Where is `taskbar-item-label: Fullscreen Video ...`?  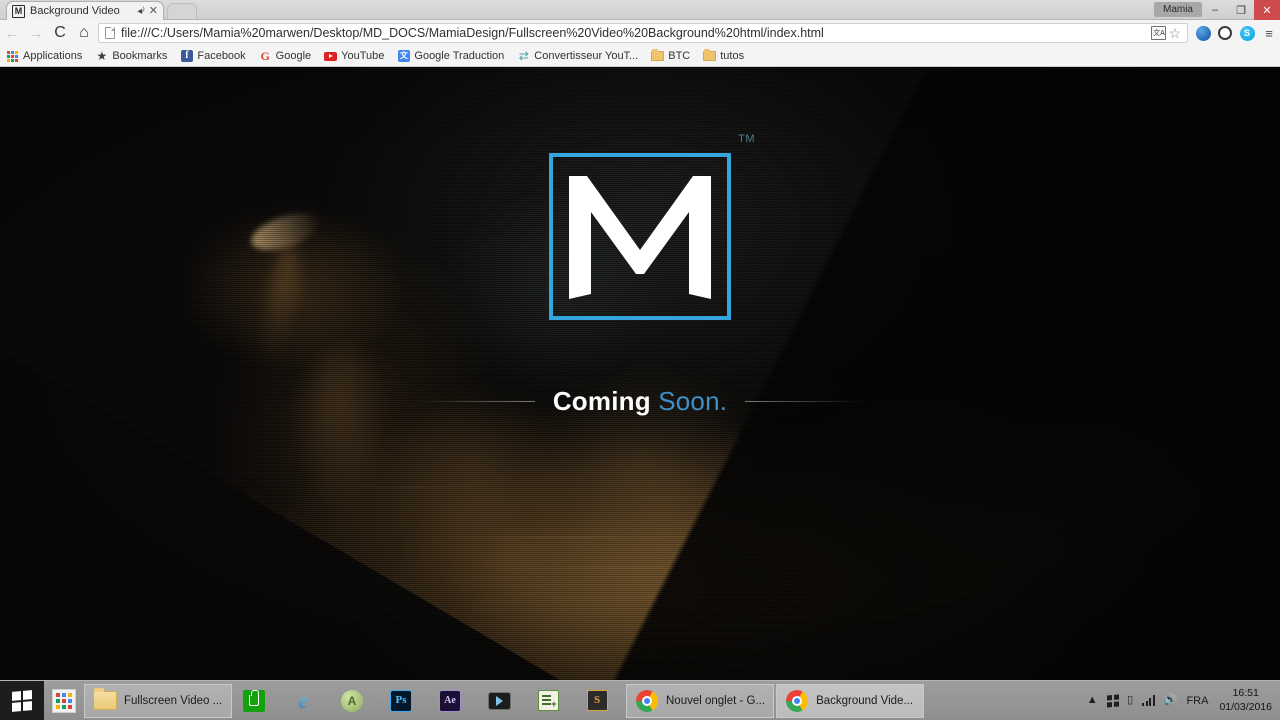
taskbar-item-label: Fullscreen Video ... is located at coordinates (173, 700).